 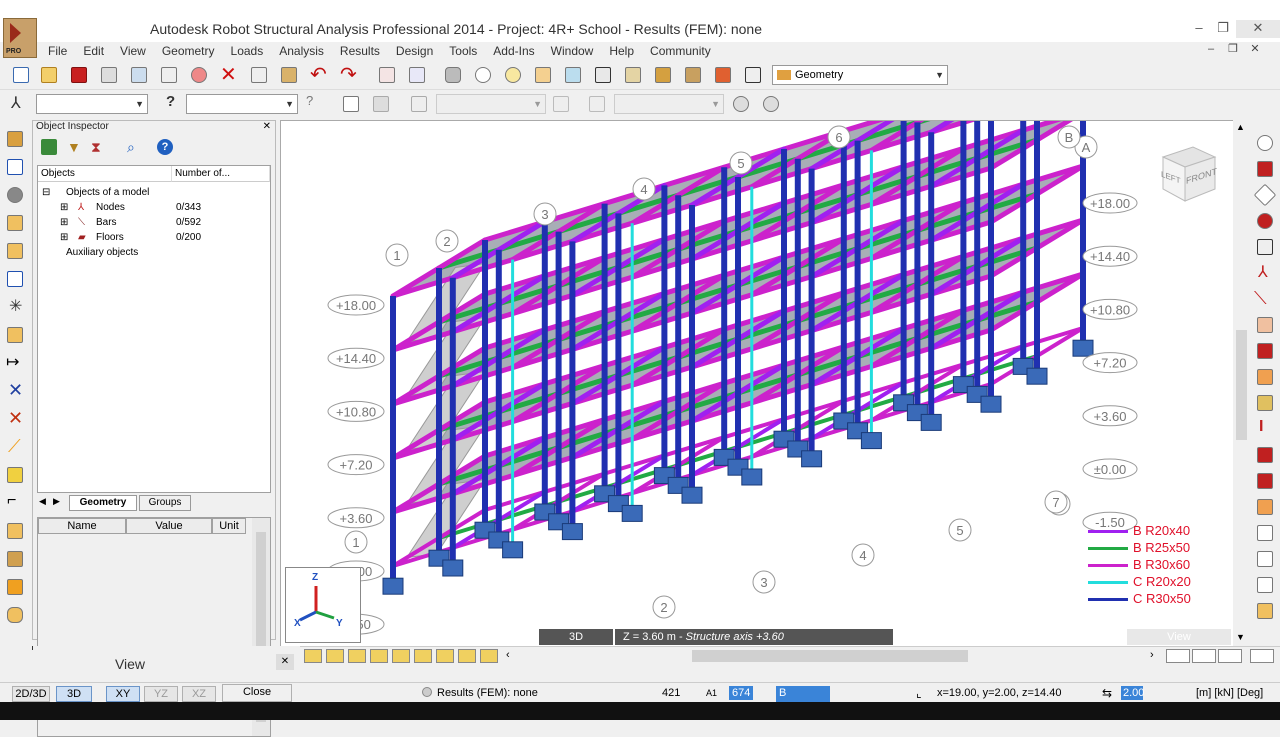 What do you see at coordinates (199, 75) in the screenshot?
I see `screen-capture-icon` at bounding box center [199, 75].